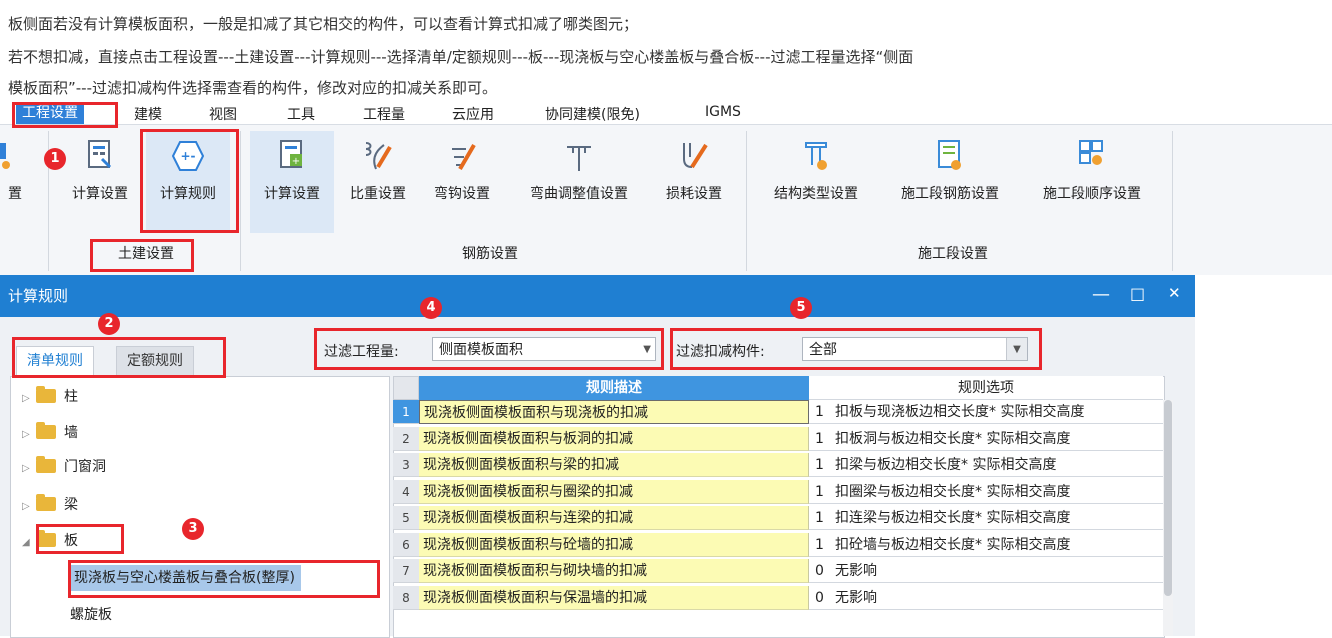 The width and height of the screenshot is (1332, 638). Describe the element at coordinates (291, 154) in the screenshot. I see `rebar-calc-settings-icon: +` at that location.